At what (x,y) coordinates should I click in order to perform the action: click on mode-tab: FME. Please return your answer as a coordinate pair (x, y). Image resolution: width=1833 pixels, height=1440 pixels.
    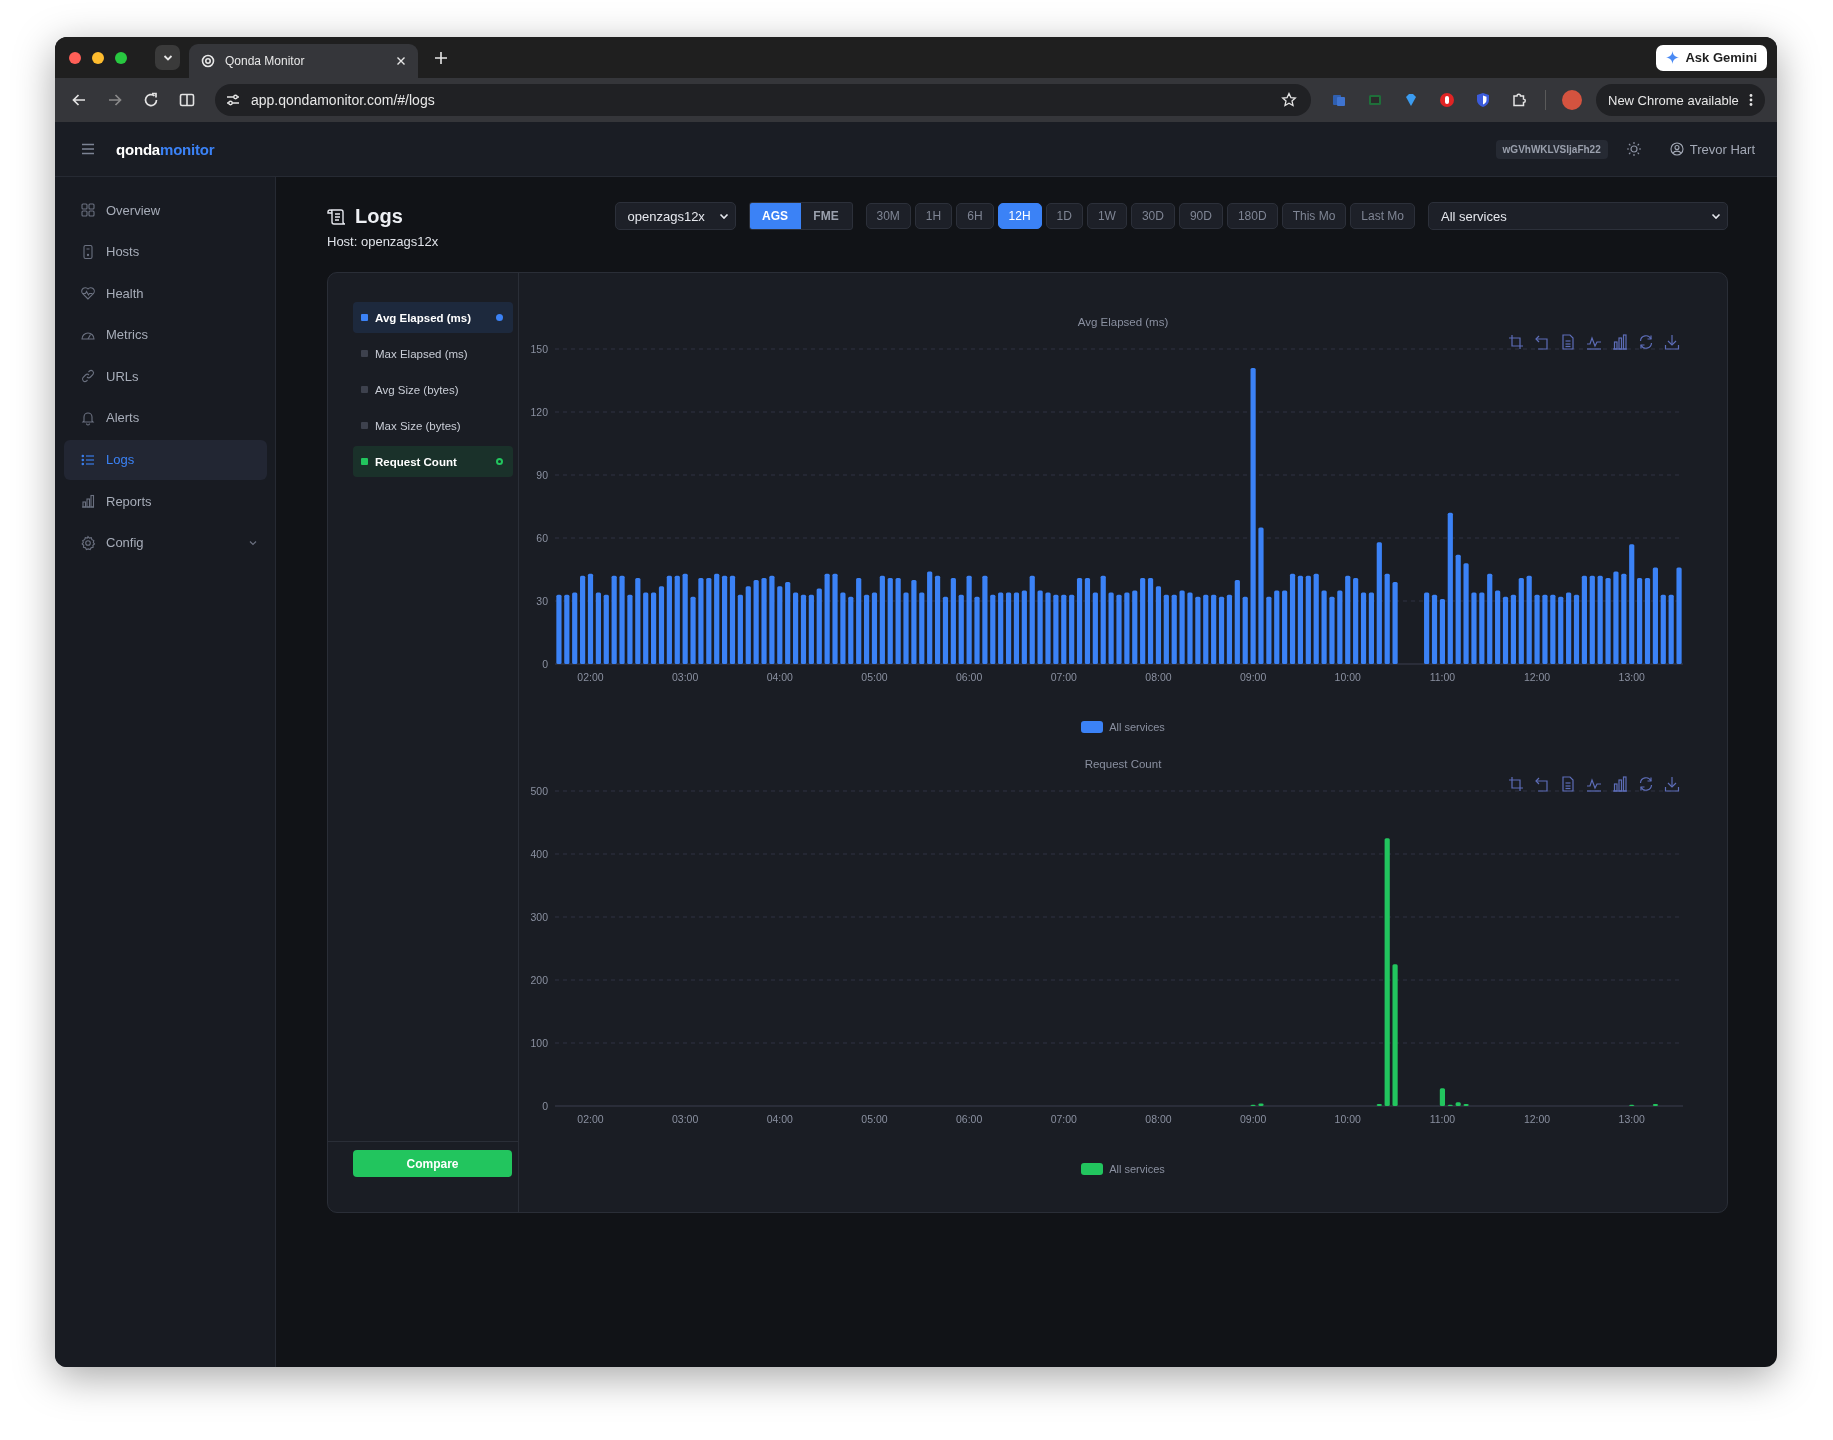
    Looking at the image, I should click on (826, 216).